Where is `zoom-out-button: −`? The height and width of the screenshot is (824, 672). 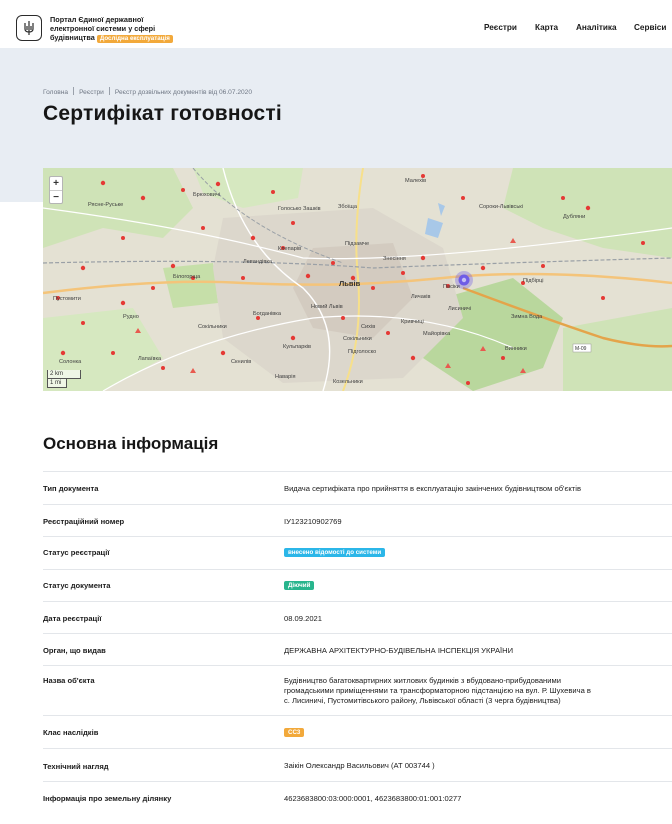 zoom-out-button: − is located at coordinates (56, 196).